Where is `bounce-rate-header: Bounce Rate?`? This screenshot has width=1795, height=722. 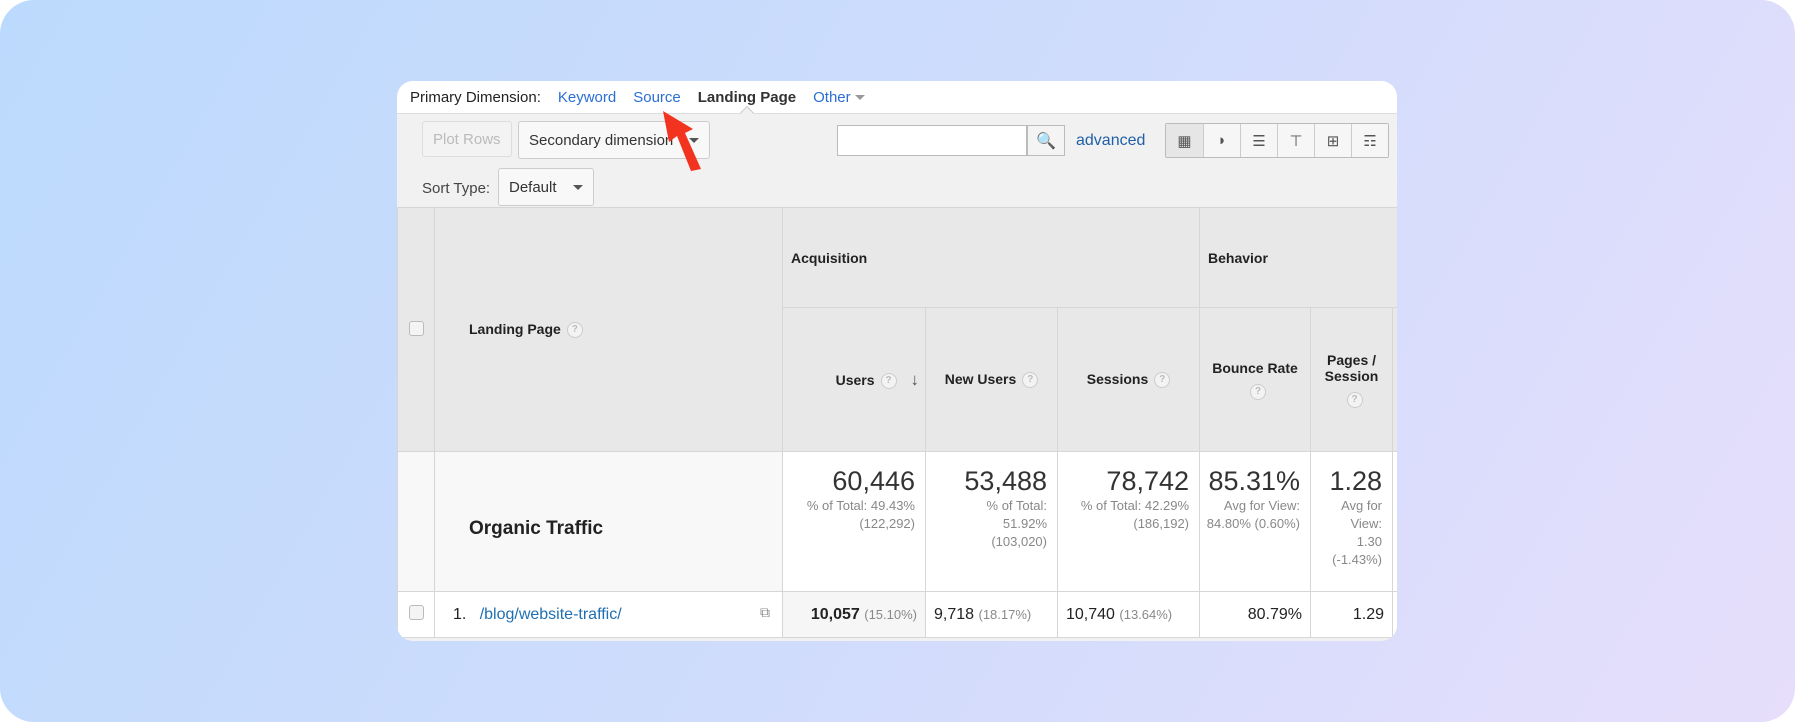
bounce-rate-header: Bounce Rate? is located at coordinates (1255, 379).